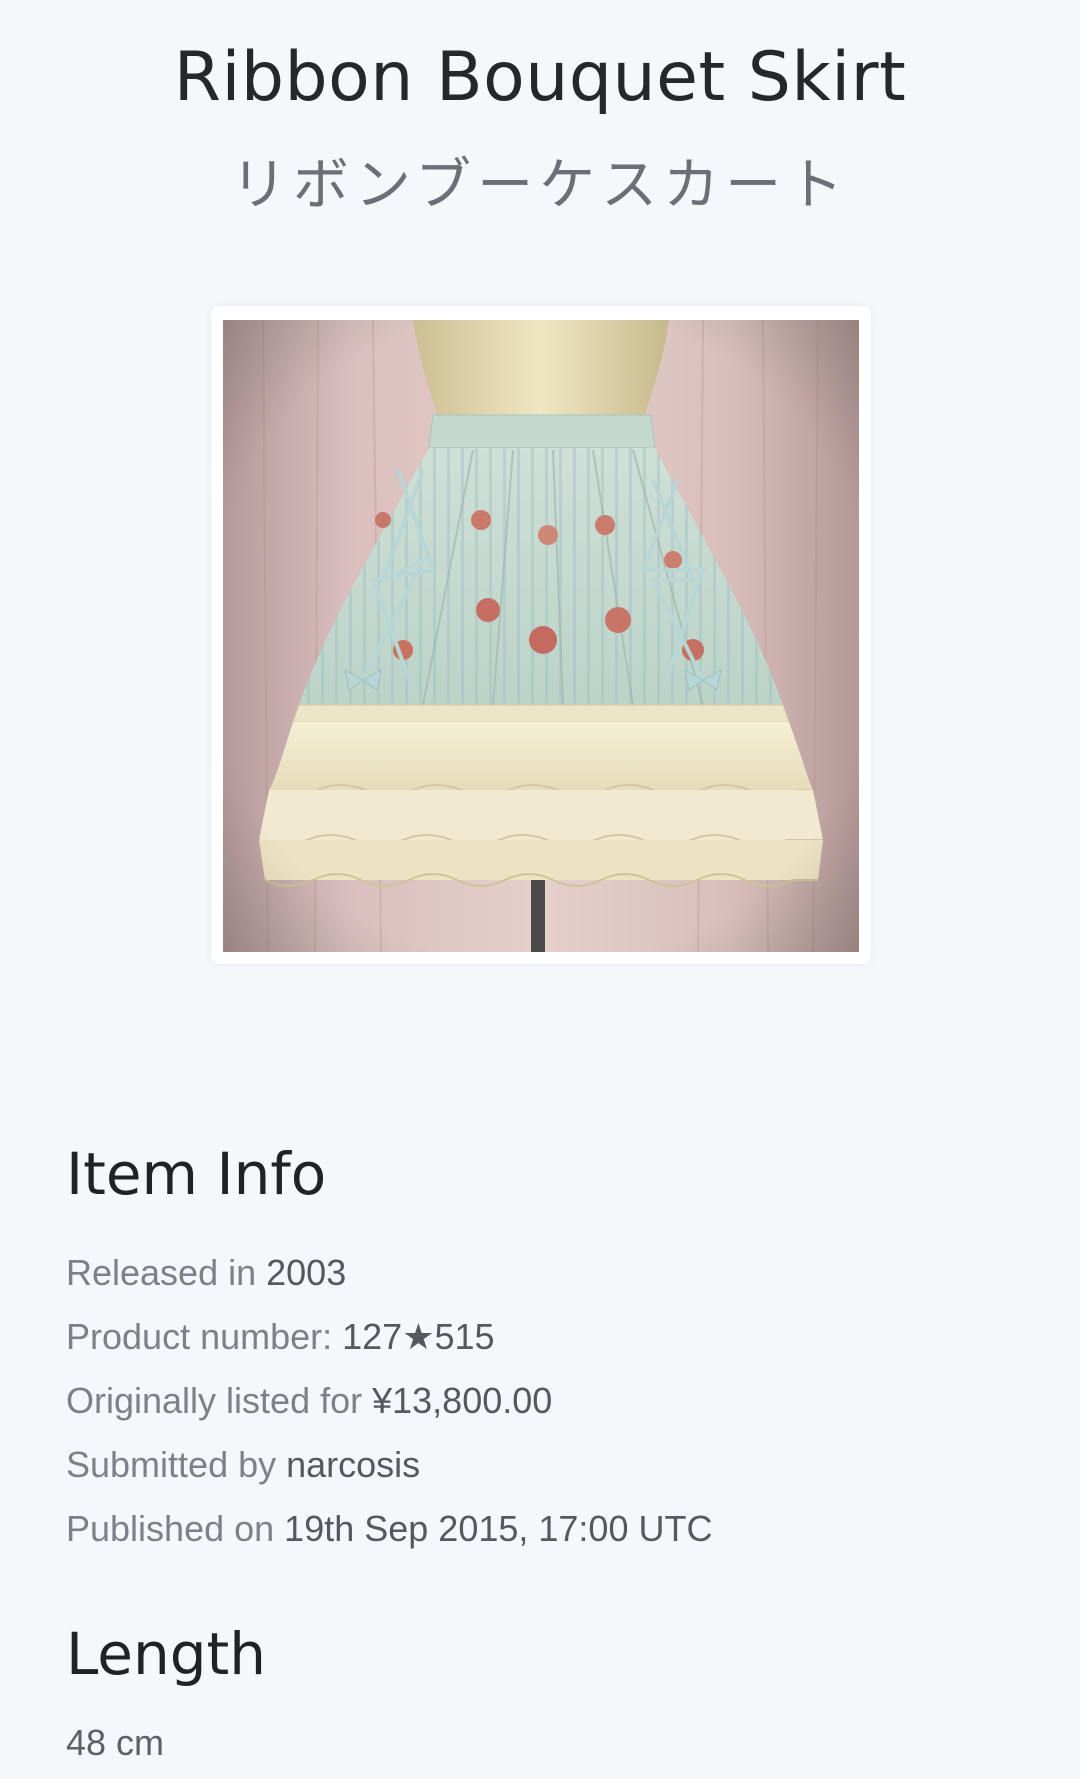  What do you see at coordinates (219, 1400) in the screenshot?
I see `original-price-label: Originally listed for` at bounding box center [219, 1400].